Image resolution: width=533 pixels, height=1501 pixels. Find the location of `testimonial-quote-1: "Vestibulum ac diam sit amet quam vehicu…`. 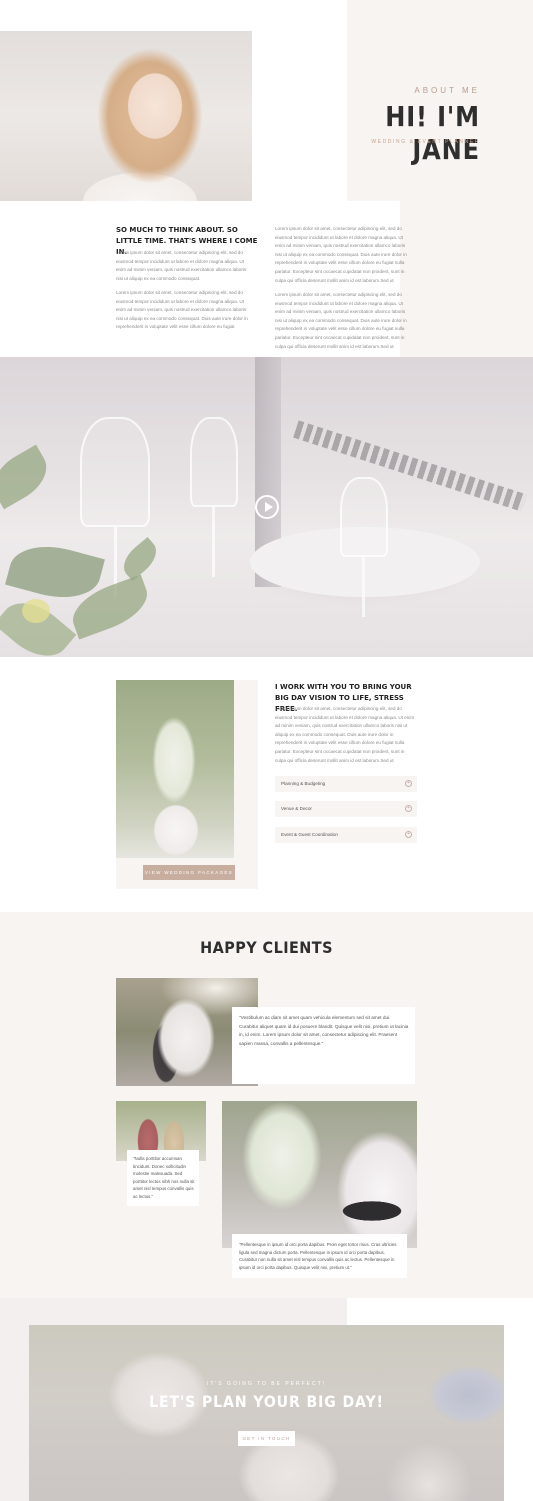

testimonial-quote-1: "Vestibulum ac diam sit amet quam vehicu… is located at coordinates (324, 1030).